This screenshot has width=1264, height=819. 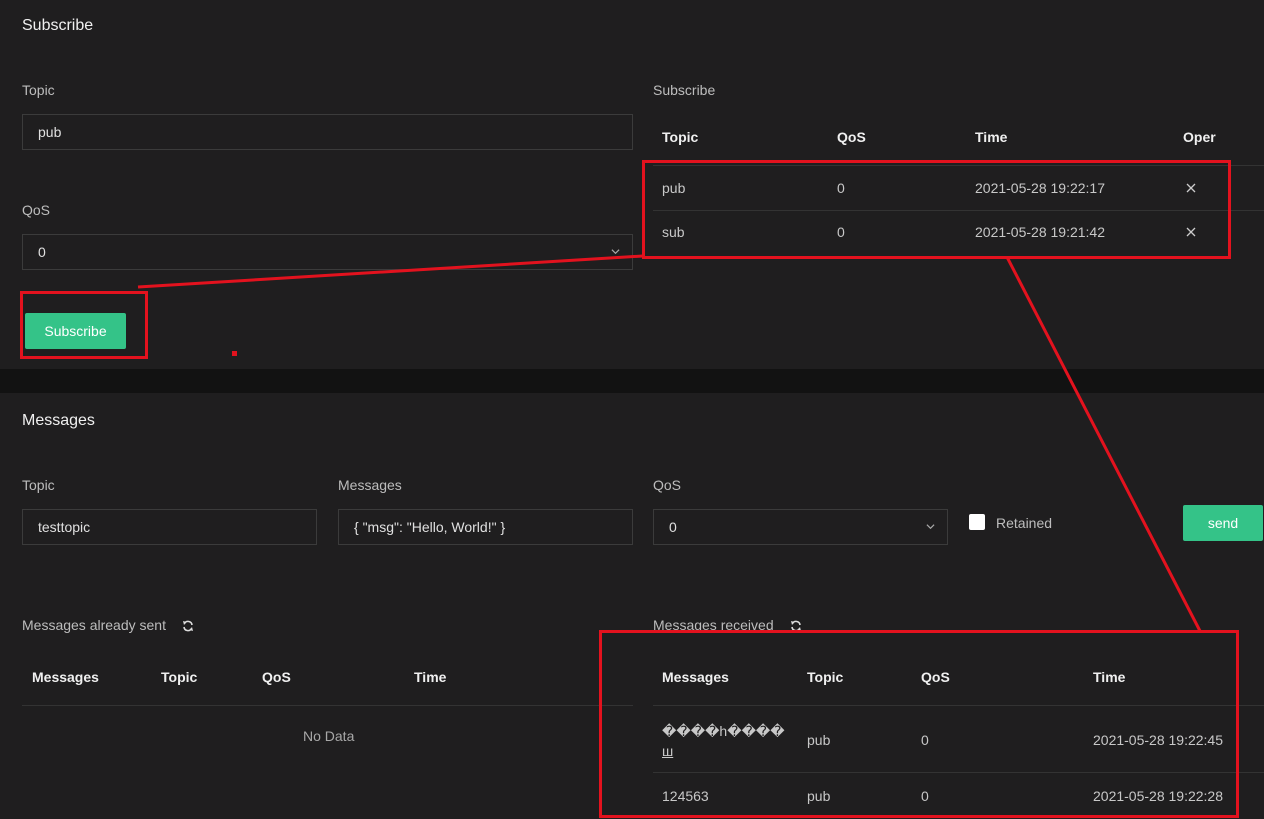 I want to click on row-message-line: ����h����, so click(x=723, y=731).